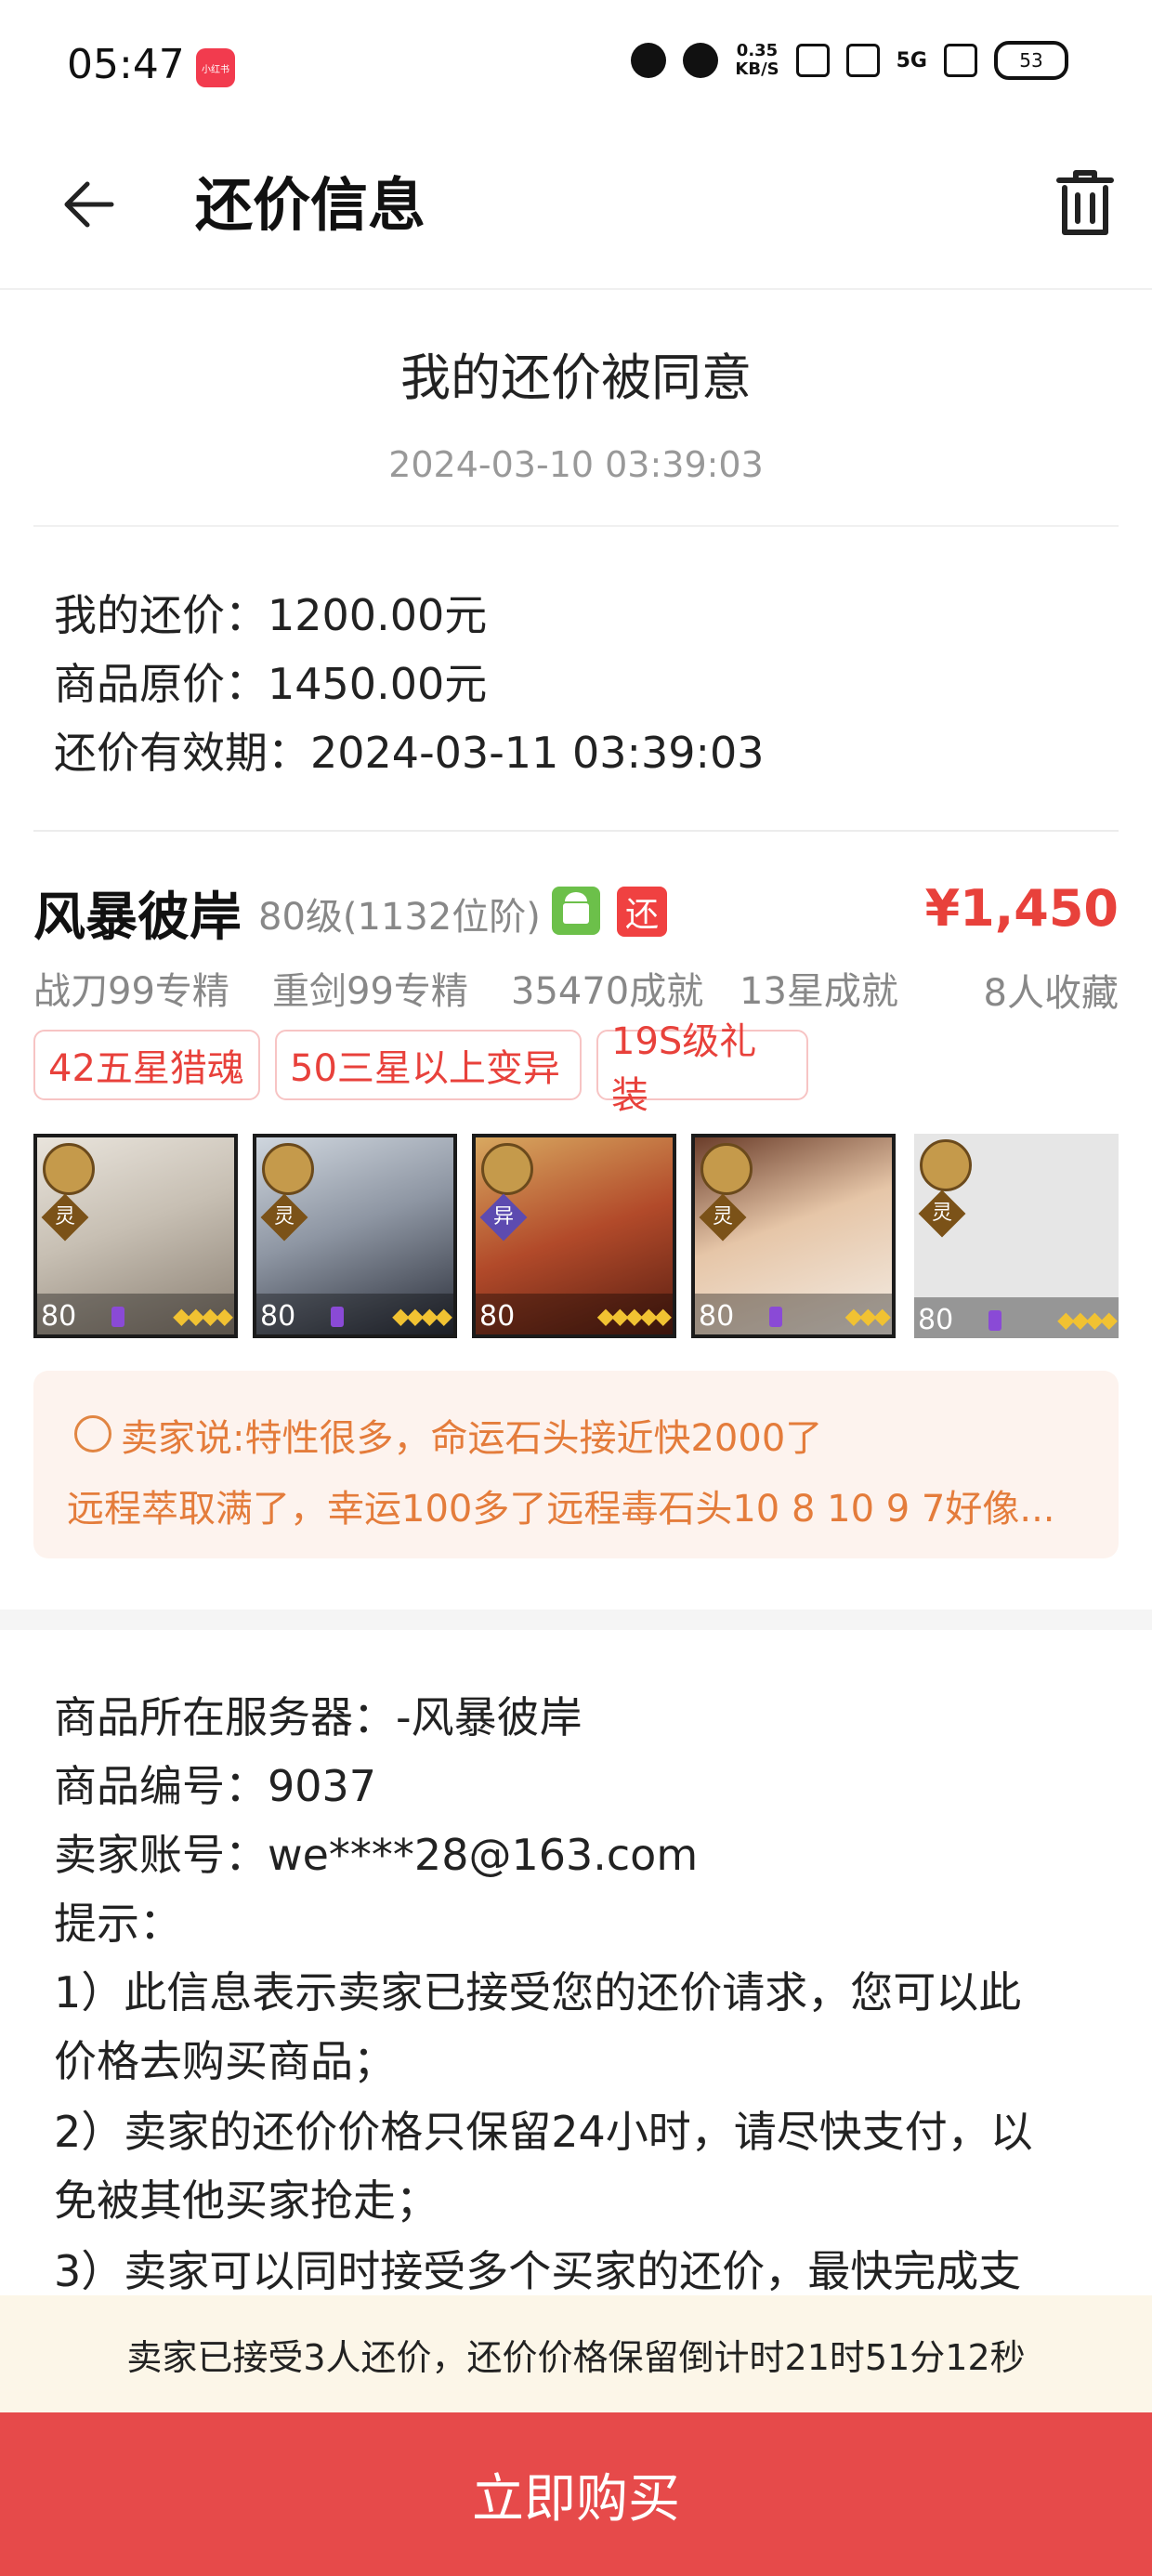 The height and width of the screenshot is (2576, 1152). What do you see at coordinates (1051, 993) in the screenshot?
I see `favorites-count: 8人收藏` at bounding box center [1051, 993].